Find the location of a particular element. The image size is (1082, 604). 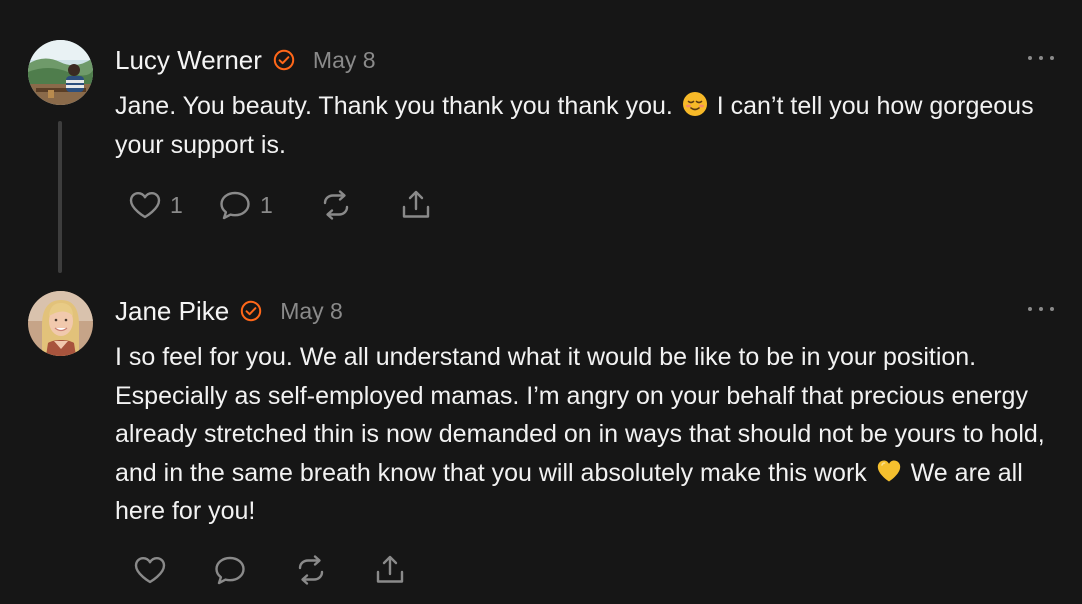

reply-button is located at coordinates (230, 570).